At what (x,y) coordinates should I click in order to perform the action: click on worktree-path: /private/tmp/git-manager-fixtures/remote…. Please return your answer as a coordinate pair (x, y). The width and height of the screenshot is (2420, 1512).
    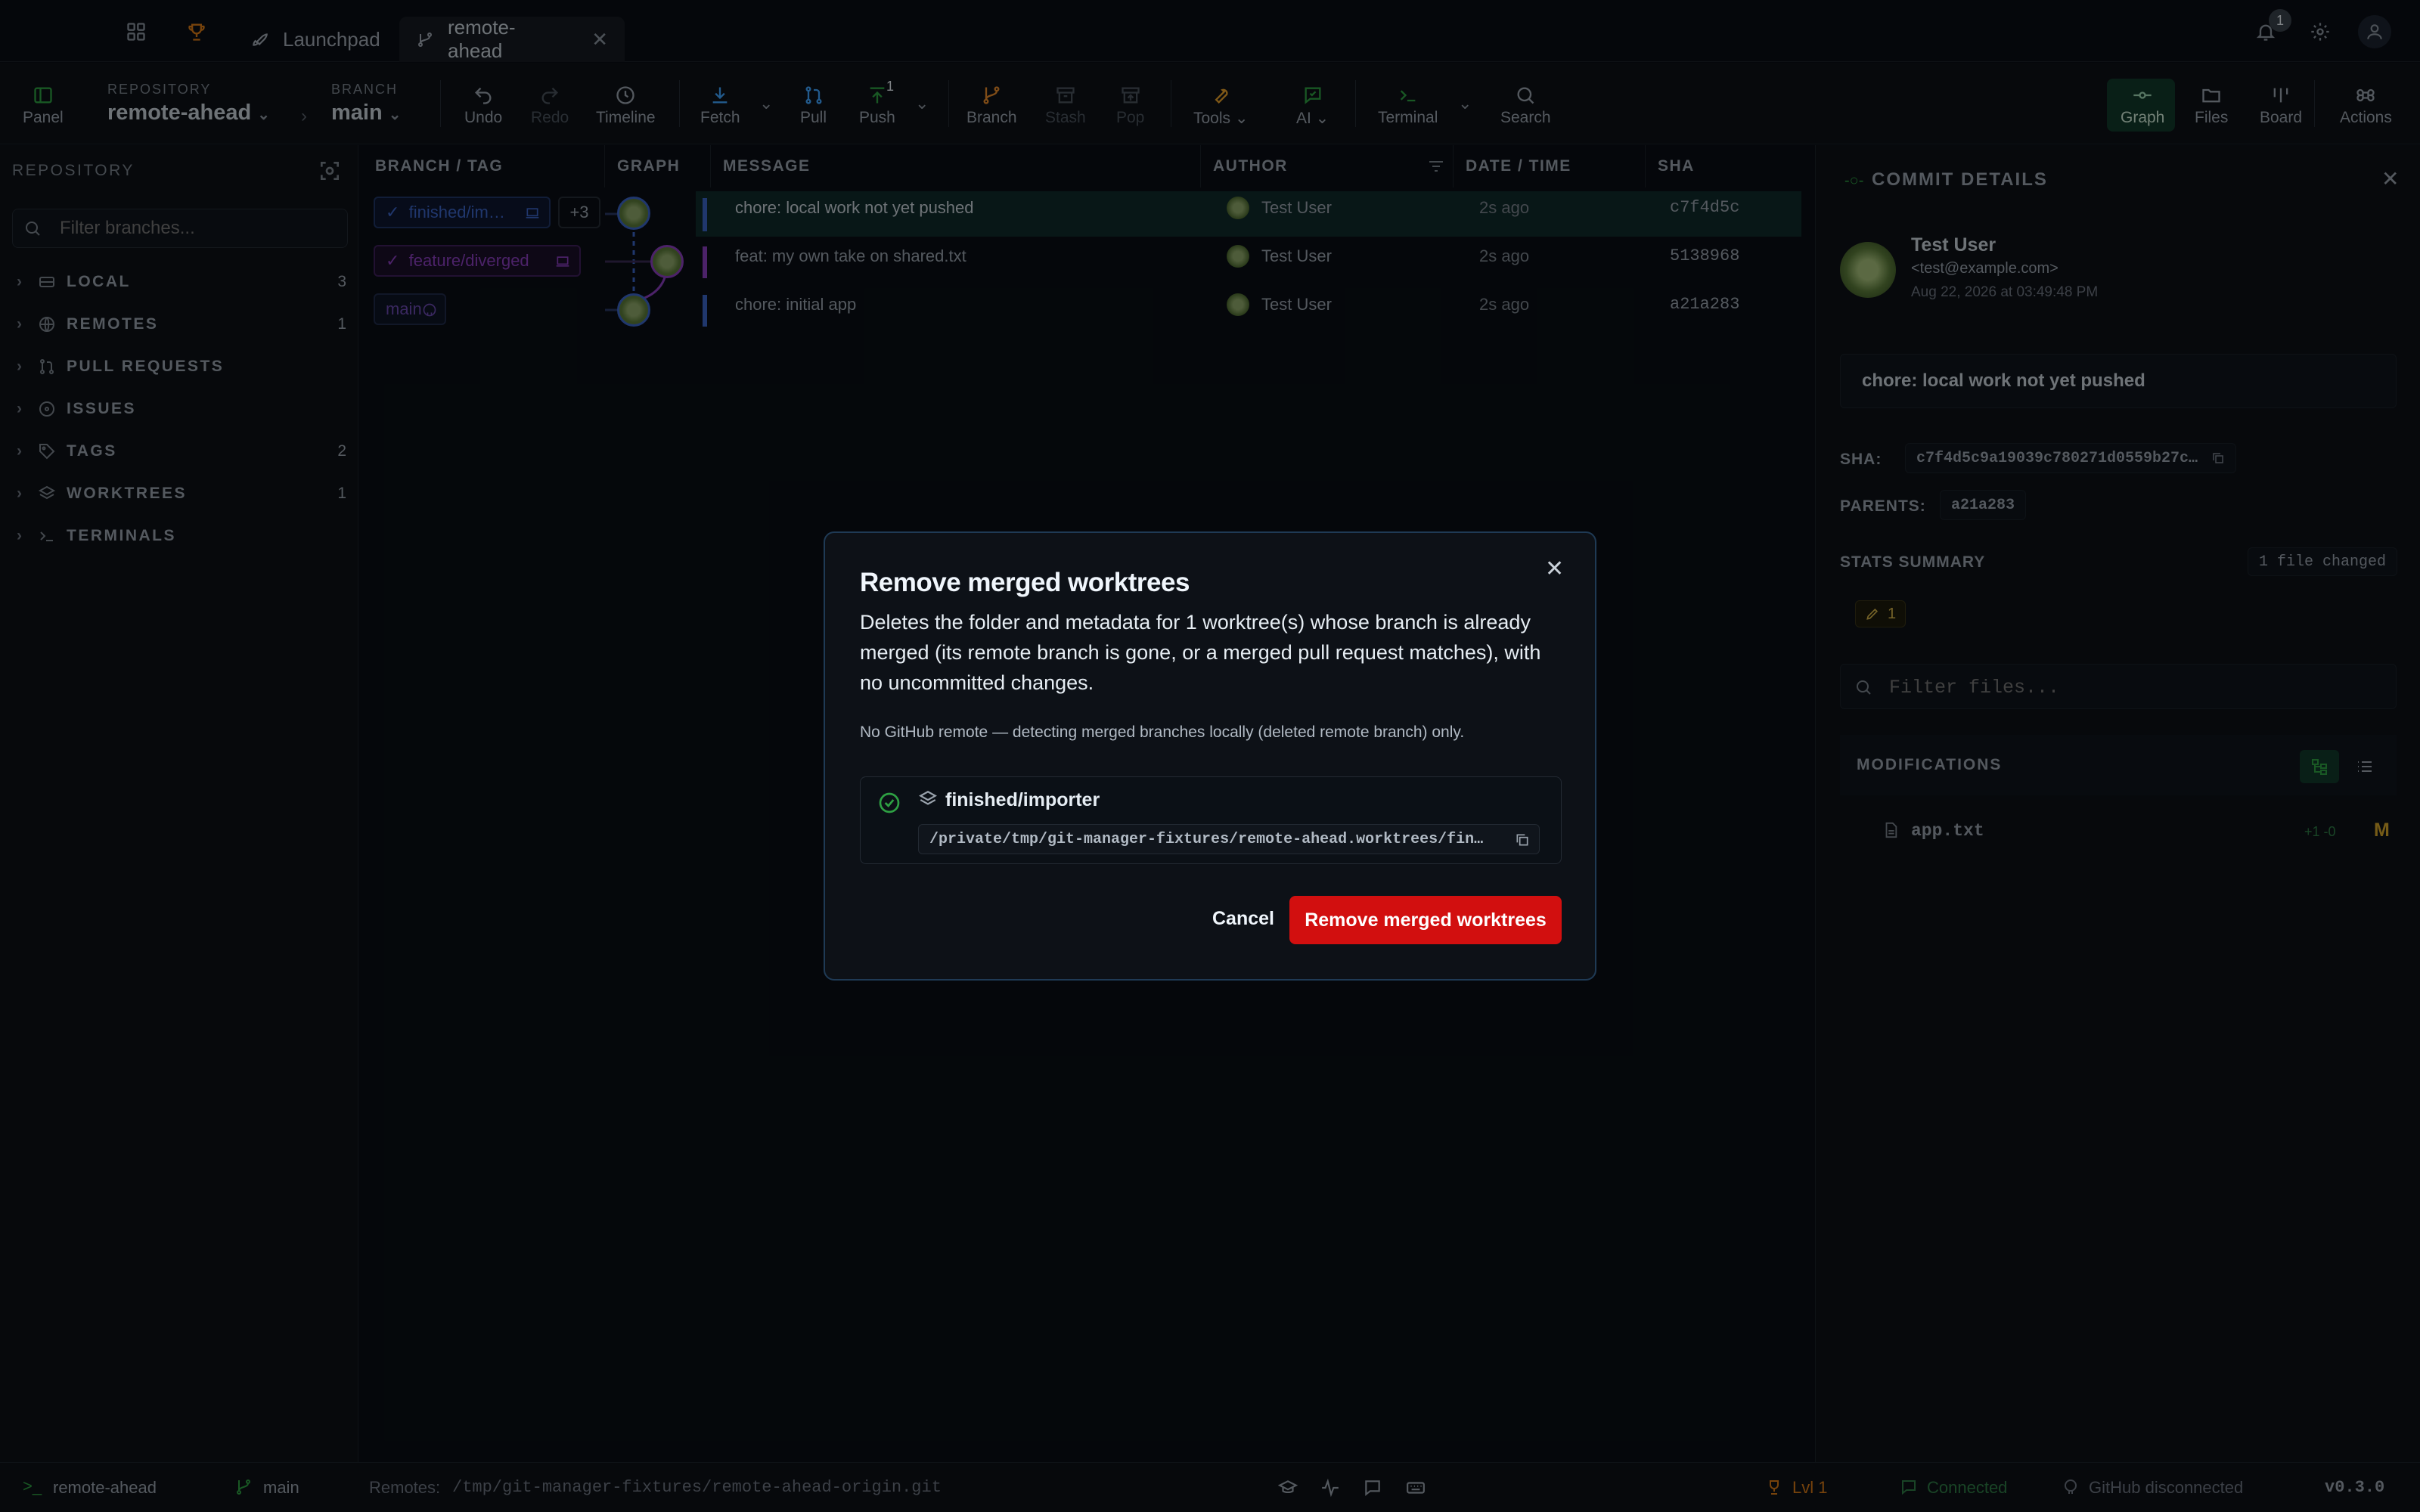
    Looking at the image, I should click on (1229, 839).